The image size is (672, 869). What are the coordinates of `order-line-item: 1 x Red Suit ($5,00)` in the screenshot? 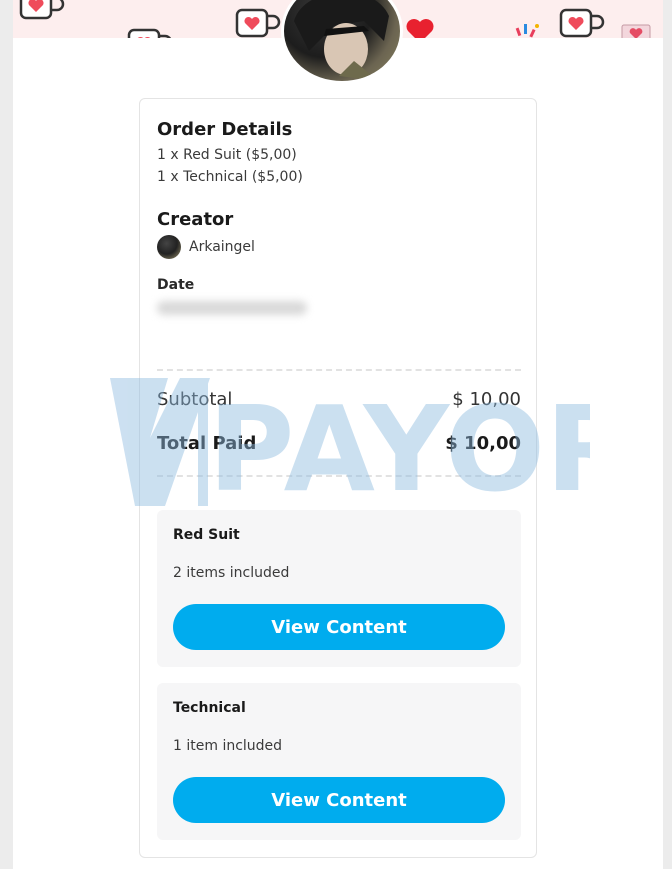 It's located at (227, 155).